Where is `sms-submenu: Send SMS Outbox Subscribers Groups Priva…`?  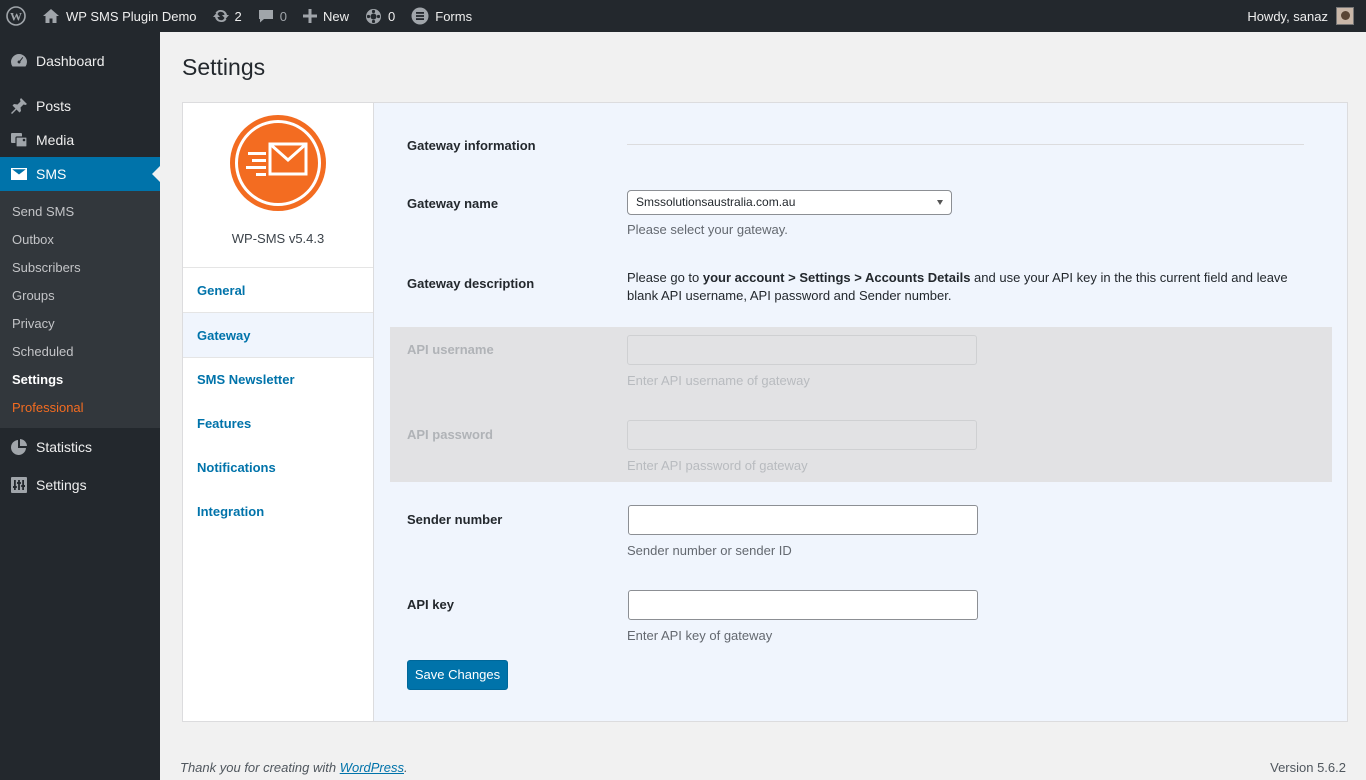 sms-submenu: Send SMS Outbox Subscribers Groups Priva… is located at coordinates (80, 309).